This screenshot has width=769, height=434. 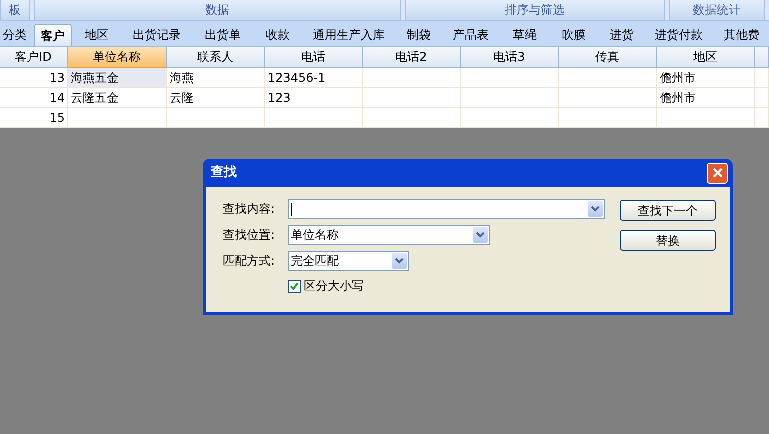 What do you see at coordinates (249, 261) in the screenshot?
I see `field-label: 匹配方式:` at bounding box center [249, 261].